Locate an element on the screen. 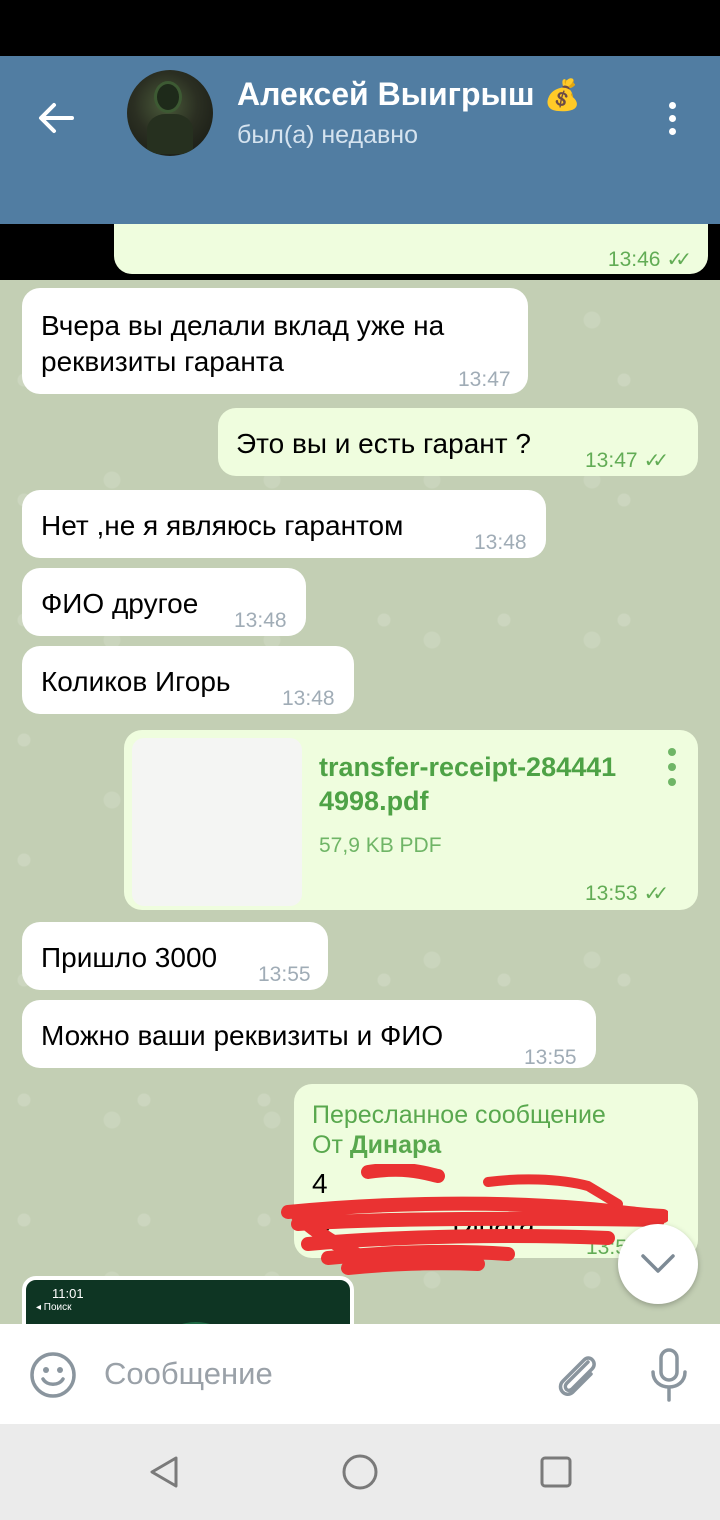 This screenshot has width=720, height=1520. chat-title-text: Алексей Выигрыш is located at coordinates (386, 94).